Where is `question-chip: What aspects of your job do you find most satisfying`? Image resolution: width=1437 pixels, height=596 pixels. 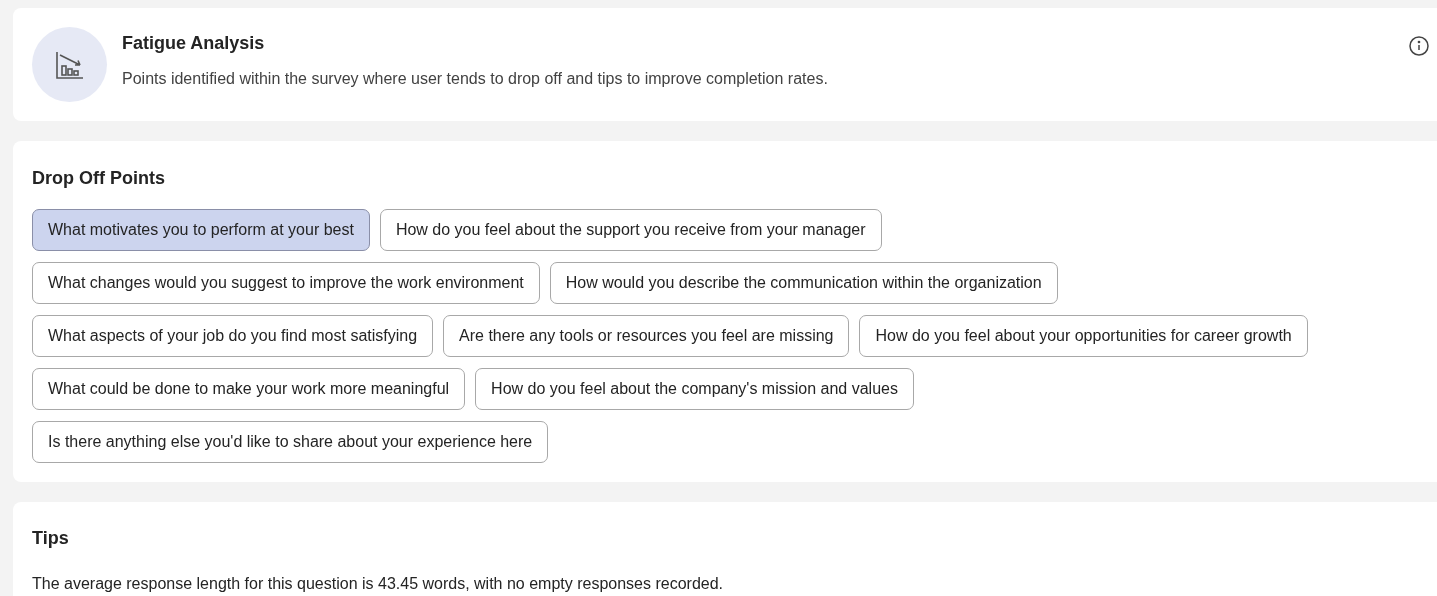 question-chip: What aspects of your job do you find most satisfying is located at coordinates (233, 336).